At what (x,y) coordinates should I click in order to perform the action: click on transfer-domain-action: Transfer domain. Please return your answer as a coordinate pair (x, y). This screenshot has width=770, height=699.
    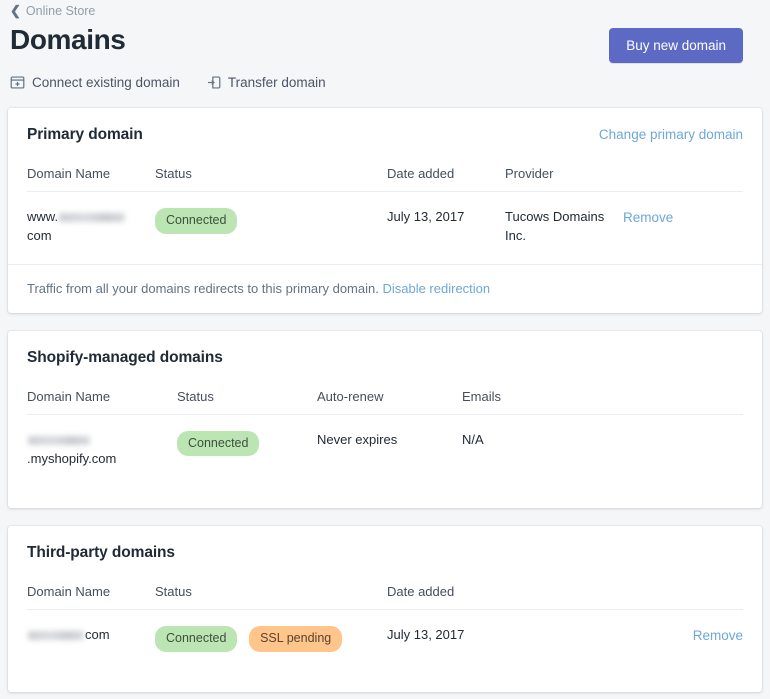
    Looking at the image, I should click on (266, 82).